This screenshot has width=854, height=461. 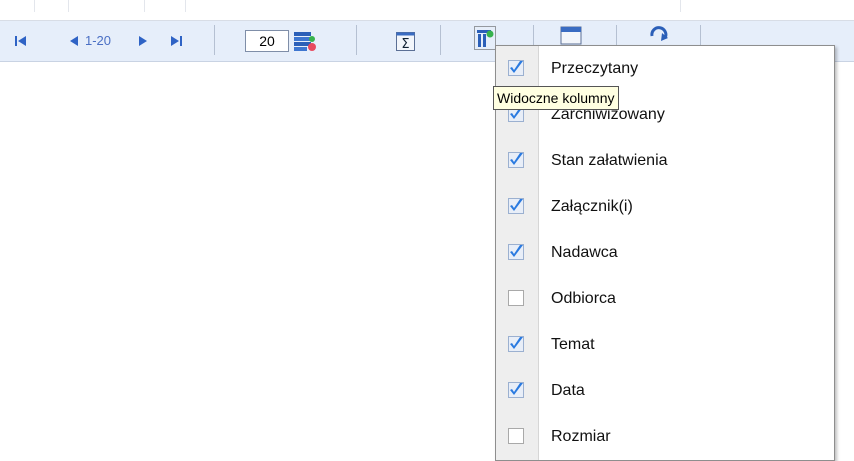 I want to click on svg-text: Σ, so click(x=405, y=44).